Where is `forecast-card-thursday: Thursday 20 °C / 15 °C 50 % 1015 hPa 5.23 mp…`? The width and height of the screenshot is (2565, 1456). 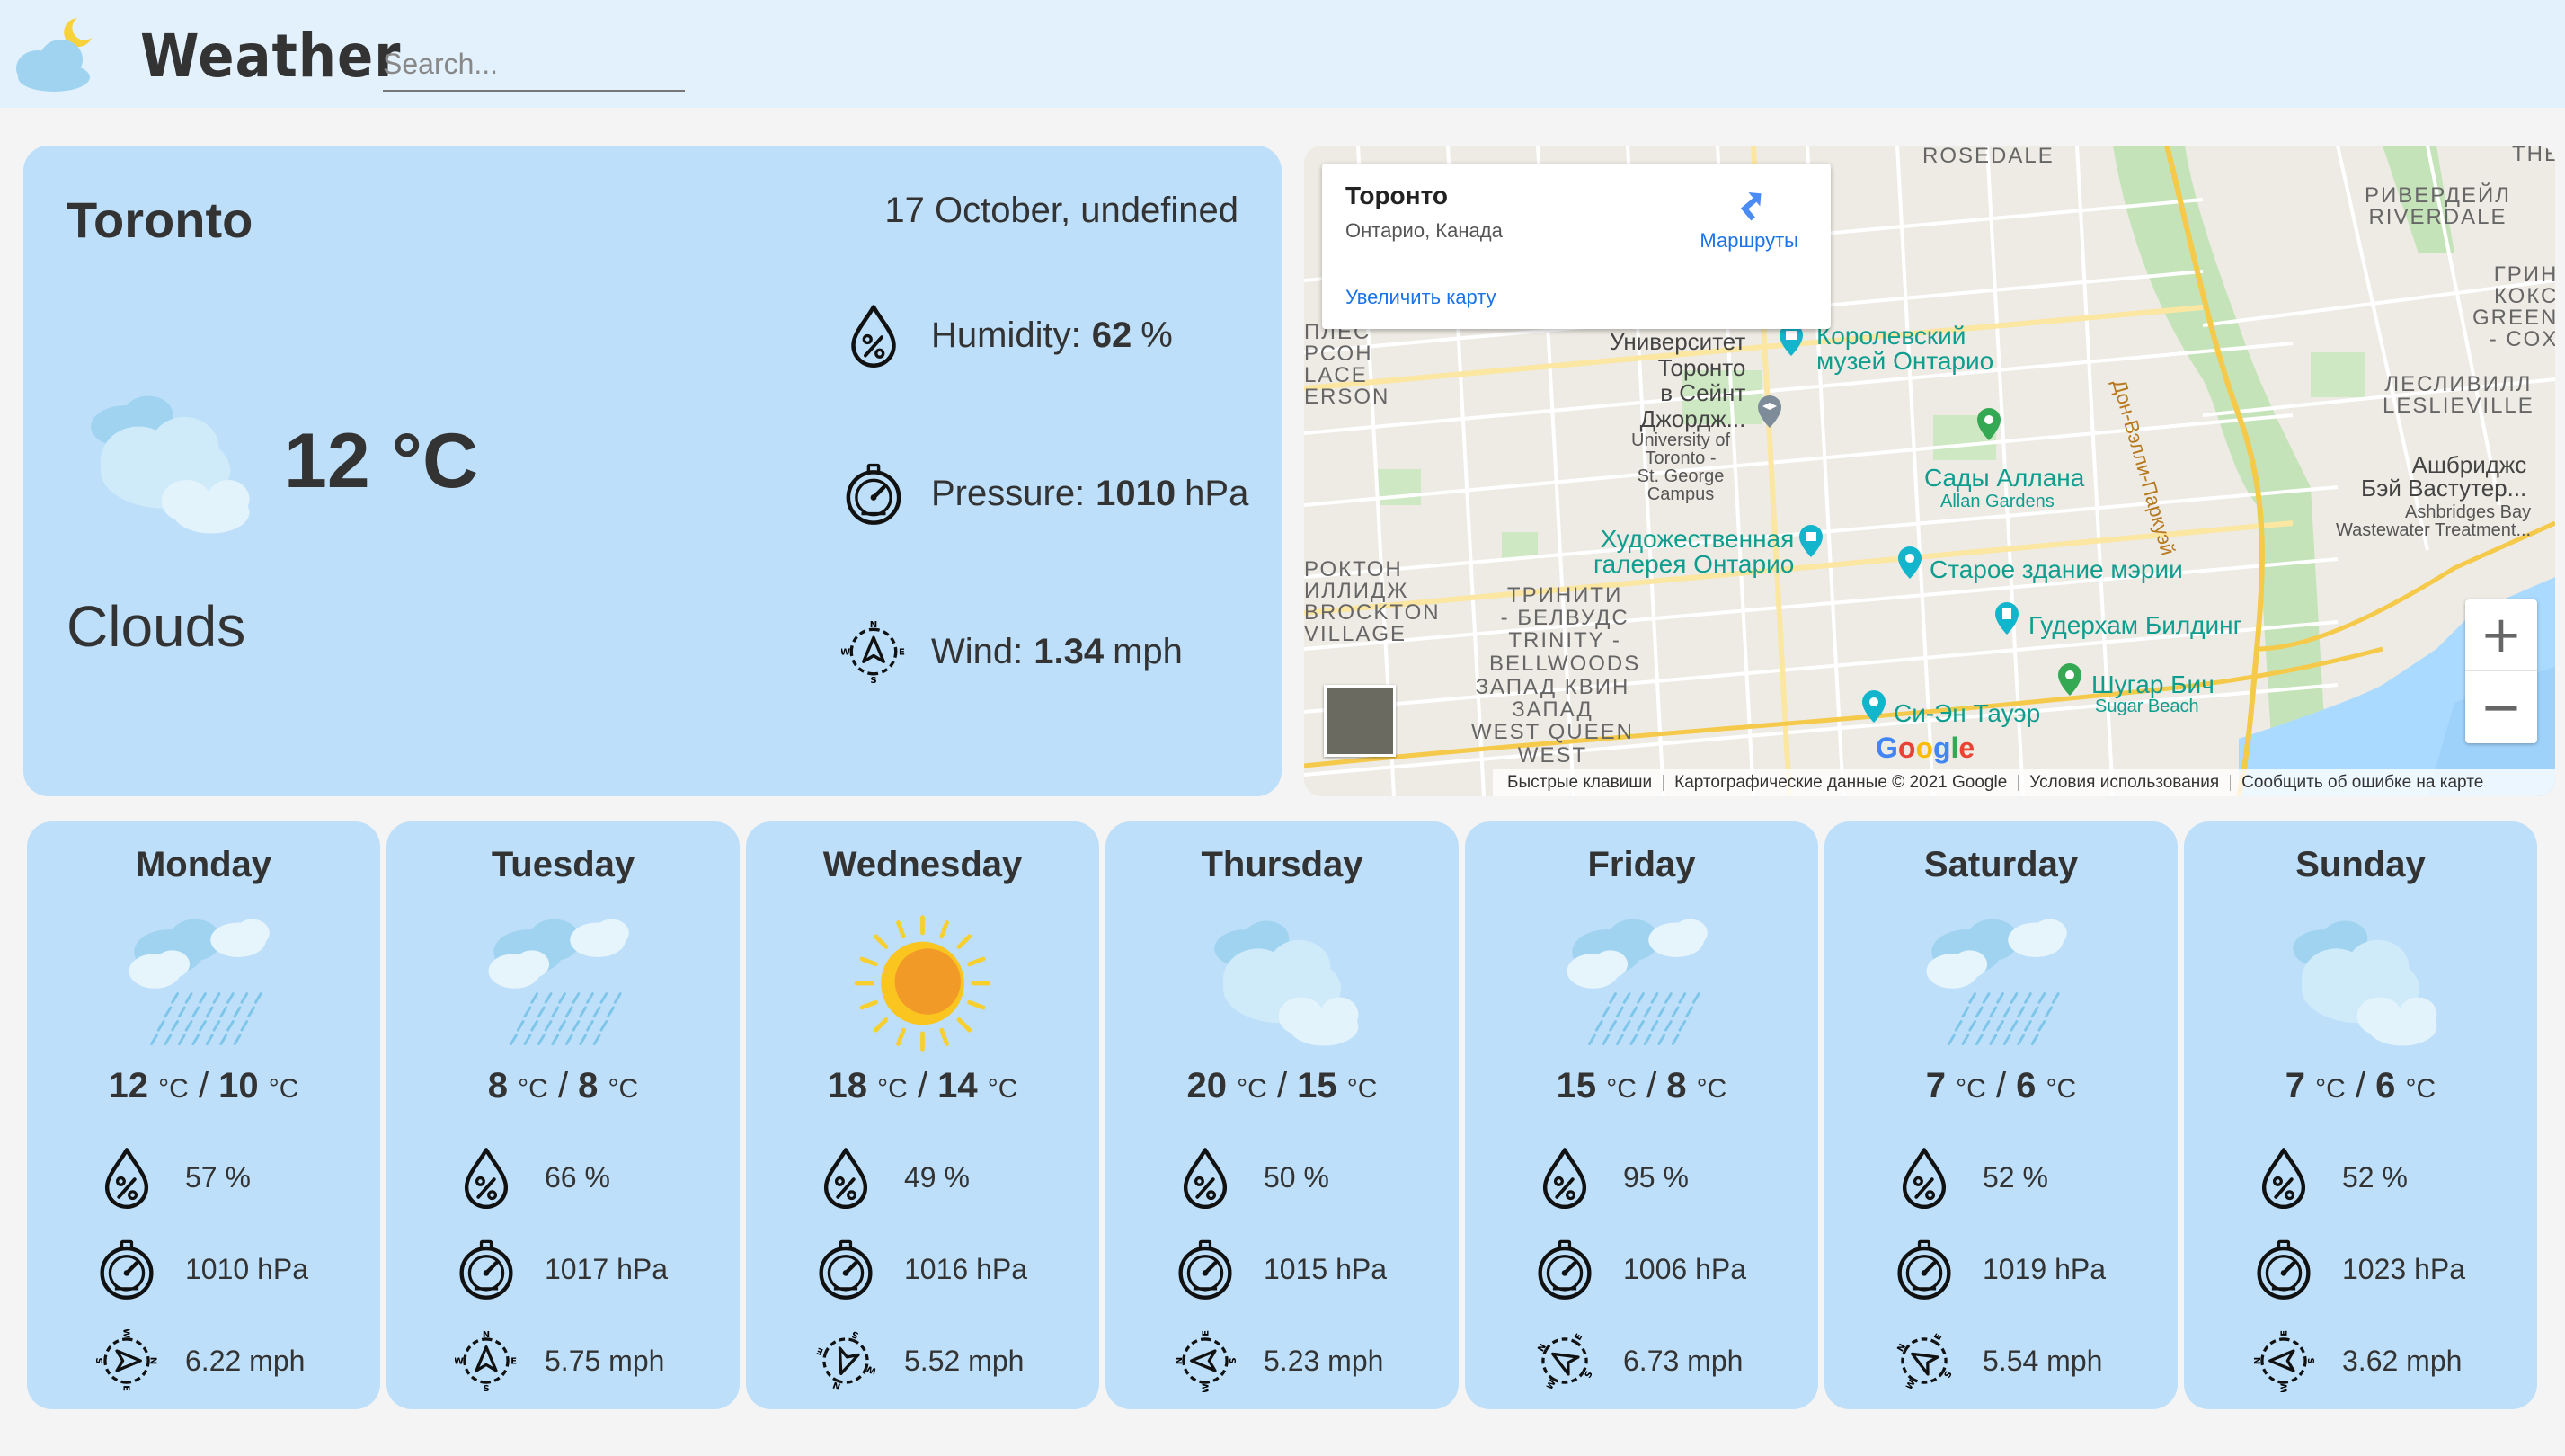
forecast-card-thursday: Thursday 20 °C / 15 °C 50 % 1015 hPa 5.23 mp… is located at coordinates (1282, 1115).